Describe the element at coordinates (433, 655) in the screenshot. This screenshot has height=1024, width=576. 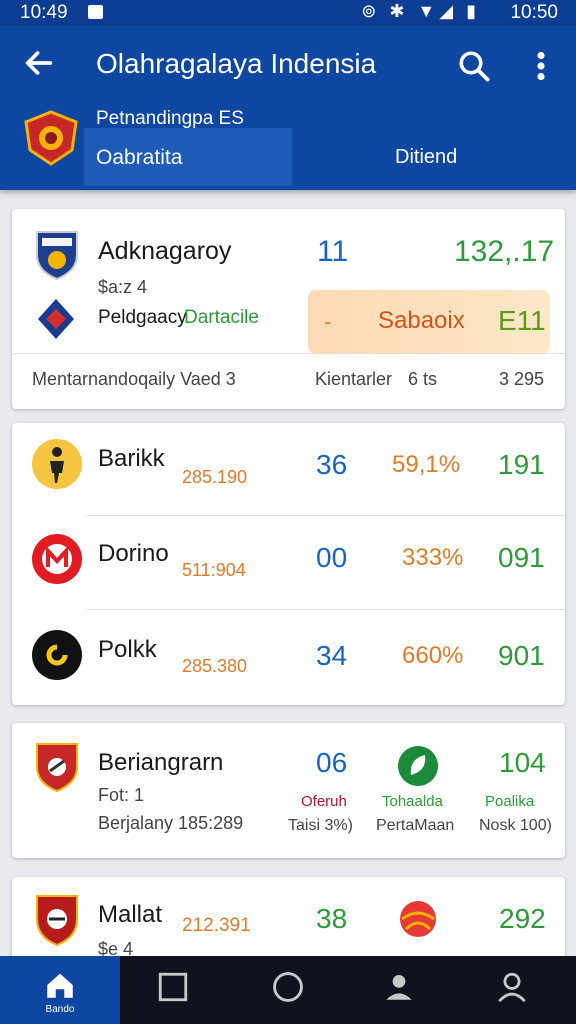
I see `row-percent: 660%` at that location.